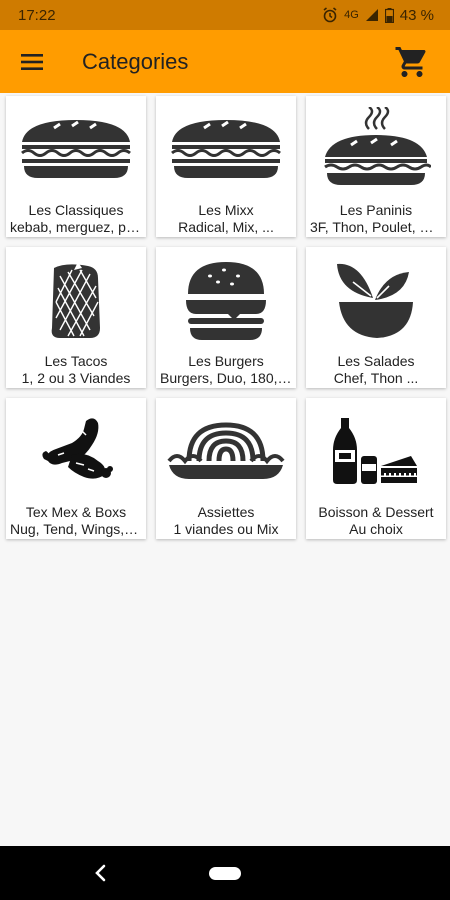  What do you see at coordinates (389, 15) in the screenshot?
I see `battery-icon` at bounding box center [389, 15].